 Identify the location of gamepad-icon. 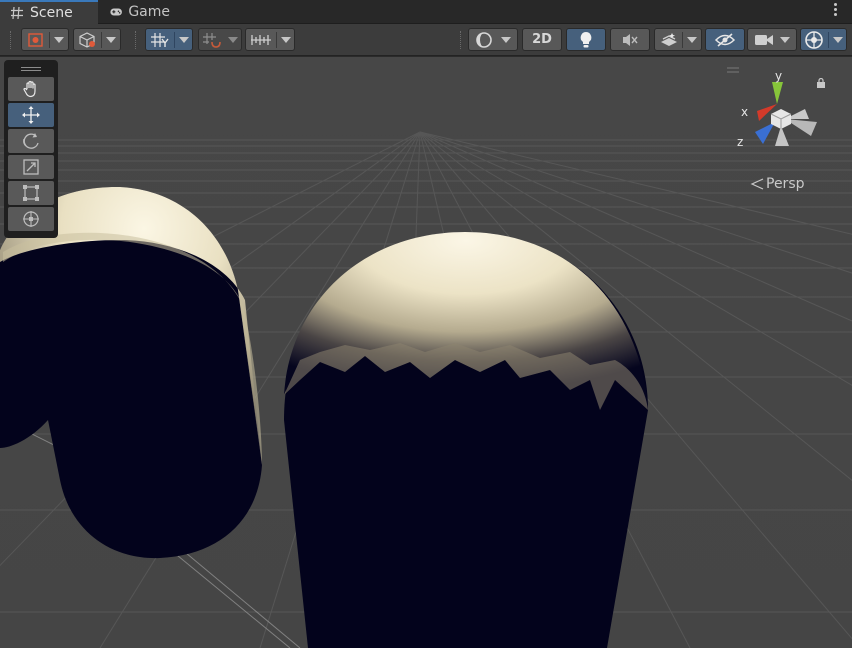
(116, 12).